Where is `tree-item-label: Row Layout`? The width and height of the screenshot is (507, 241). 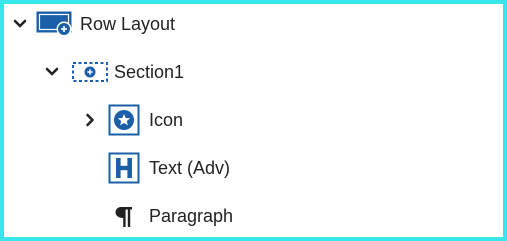 tree-item-label: Row Layout is located at coordinates (128, 24).